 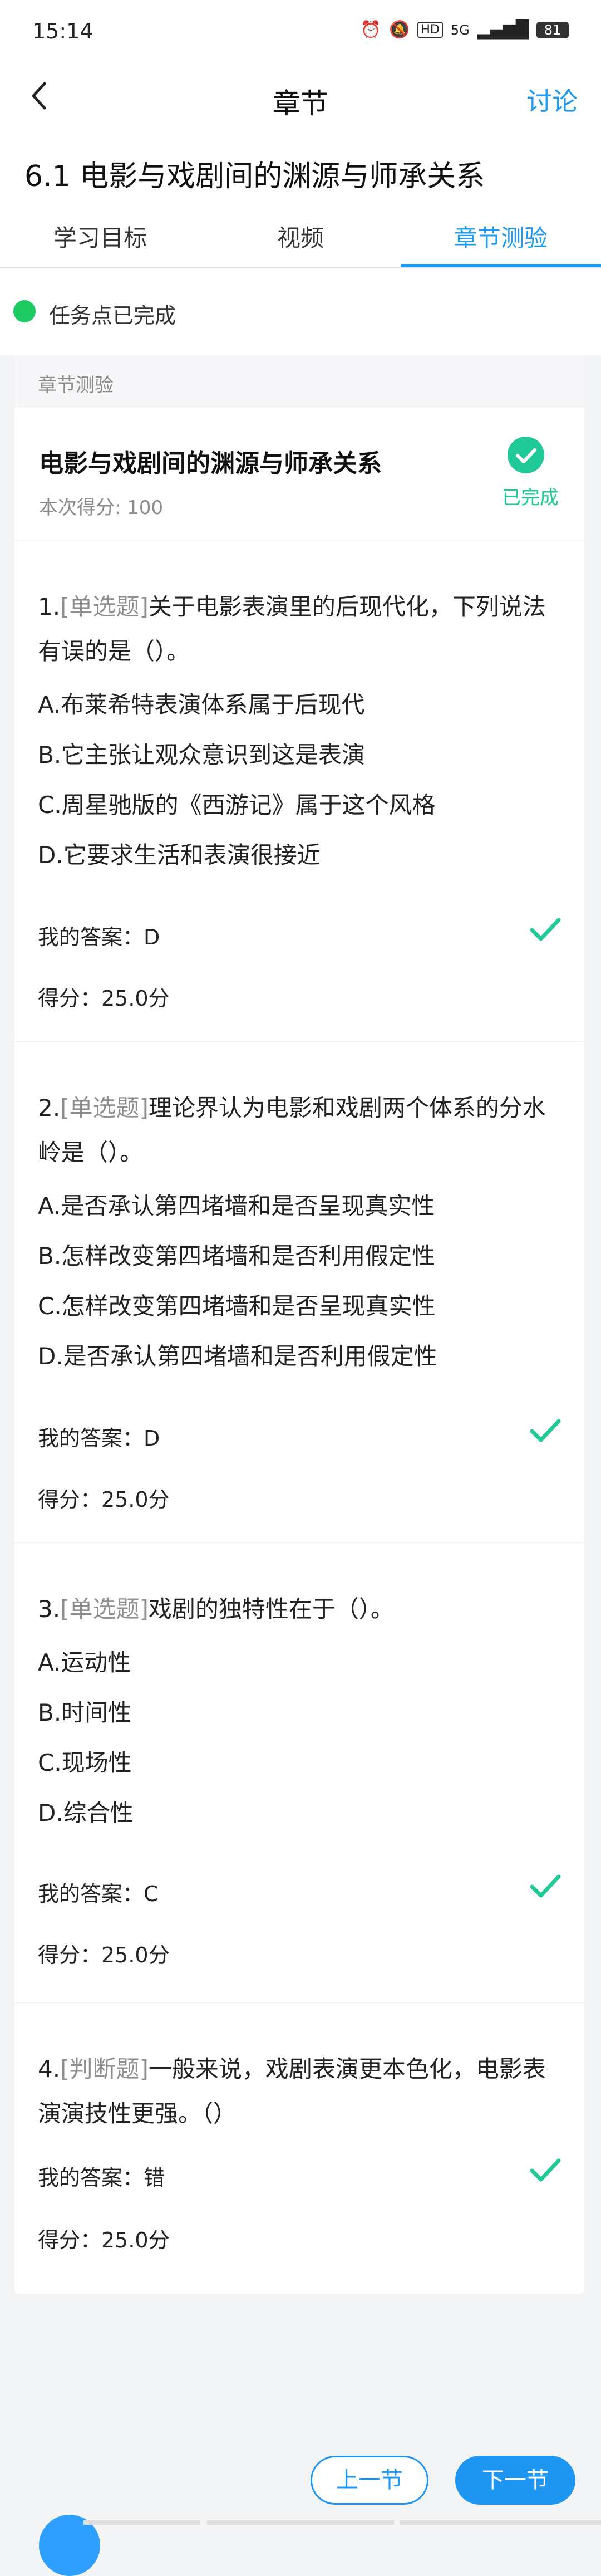 I want to click on option-b: B.时间性, so click(x=85, y=1712).